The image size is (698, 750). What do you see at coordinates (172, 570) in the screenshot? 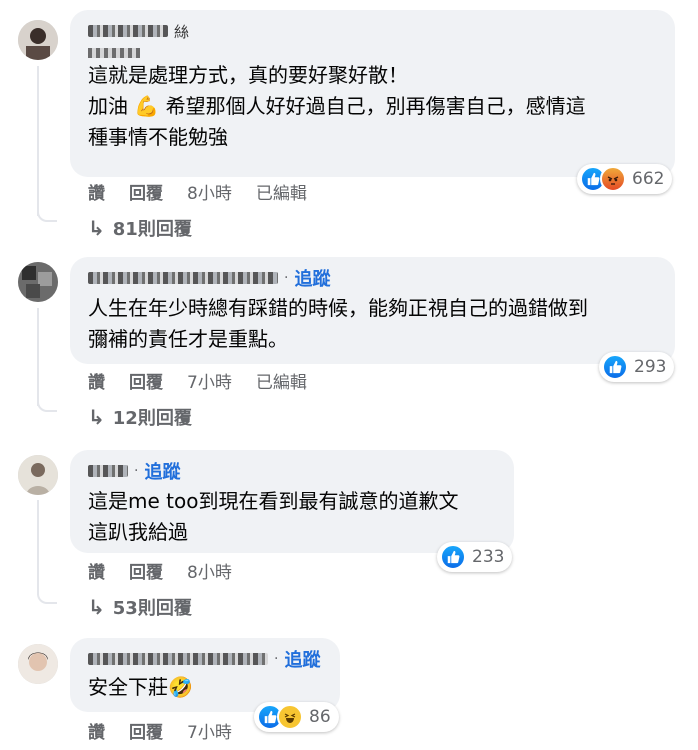
I see `comment-actions: 讚 回覆 8小時` at bounding box center [172, 570].